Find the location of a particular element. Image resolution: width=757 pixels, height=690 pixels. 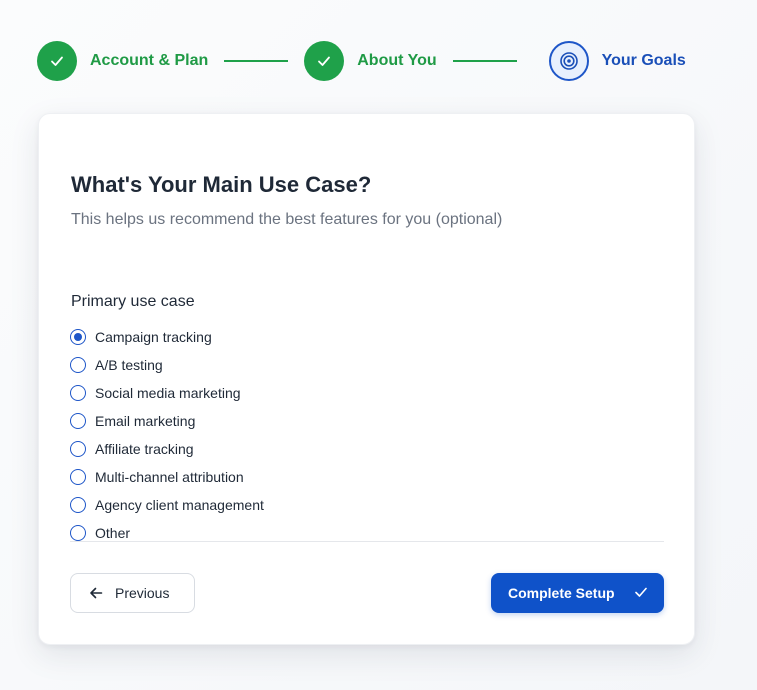

step-label: Your Goals is located at coordinates (643, 60).